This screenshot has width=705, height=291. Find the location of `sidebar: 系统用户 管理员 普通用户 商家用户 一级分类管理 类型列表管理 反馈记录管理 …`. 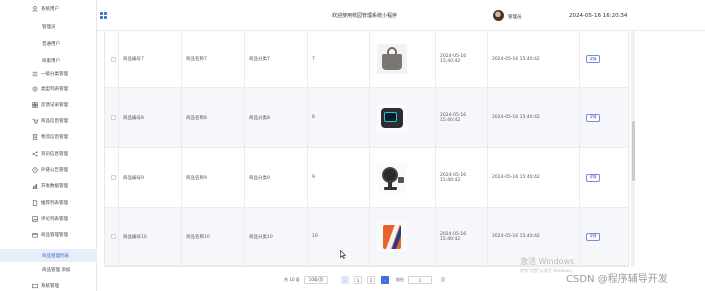

sidebar: 系统用户 管理员 普通用户 商家用户 一级分类管理 类型列表管理 反馈记录管理 … is located at coordinates (48, 145).